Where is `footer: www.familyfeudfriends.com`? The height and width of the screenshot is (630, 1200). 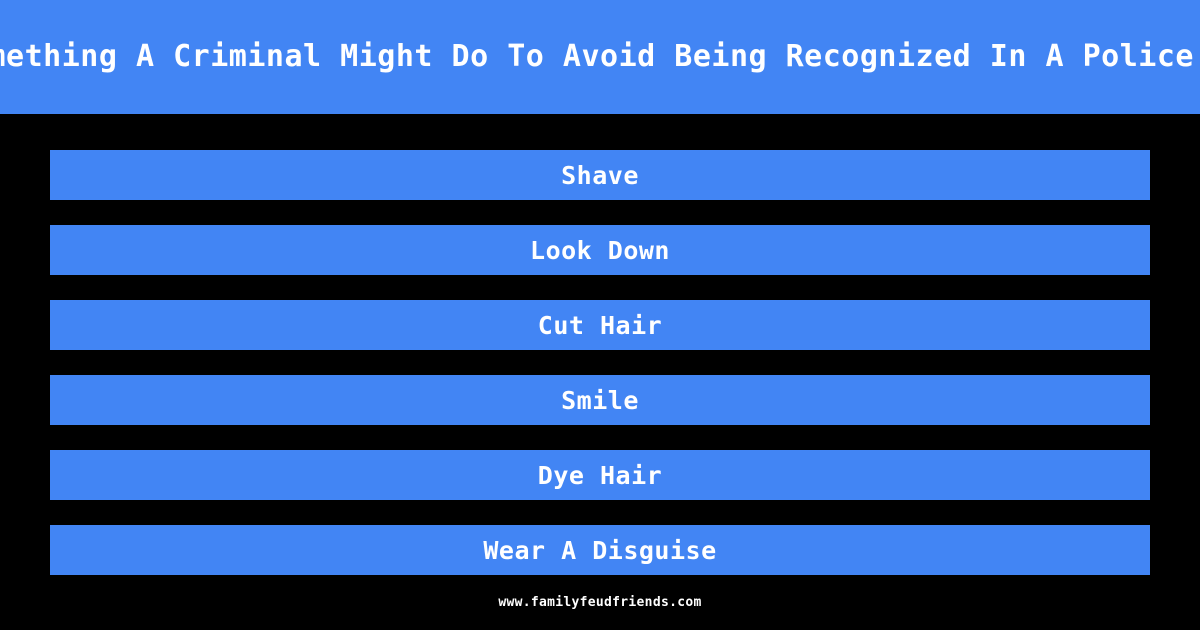 footer: www.familyfeudfriends.com is located at coordinates (600, 602).